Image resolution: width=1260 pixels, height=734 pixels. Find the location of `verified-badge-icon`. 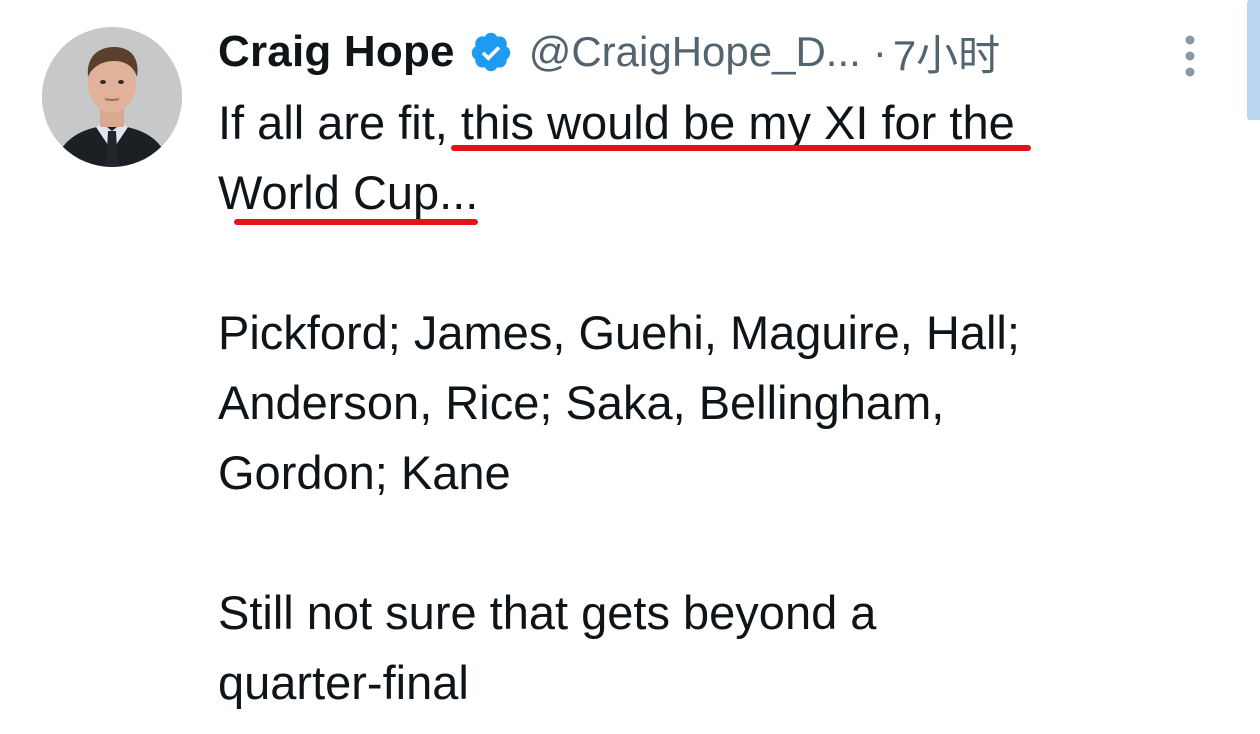

verified-badge-icon is located at coordinates (491, 52).